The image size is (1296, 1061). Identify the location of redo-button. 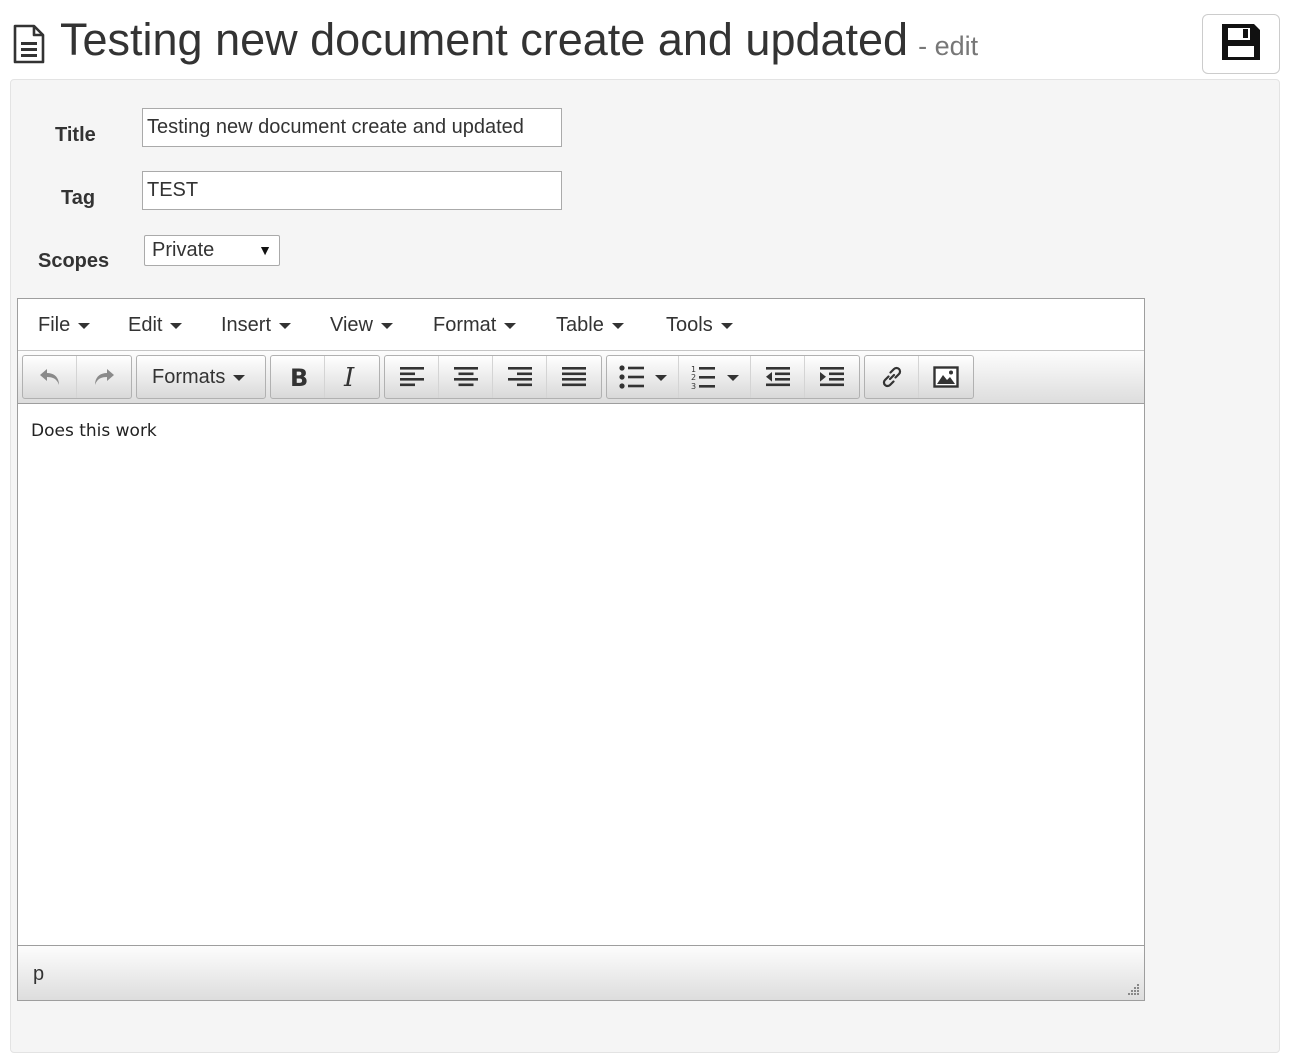
(104, 377).